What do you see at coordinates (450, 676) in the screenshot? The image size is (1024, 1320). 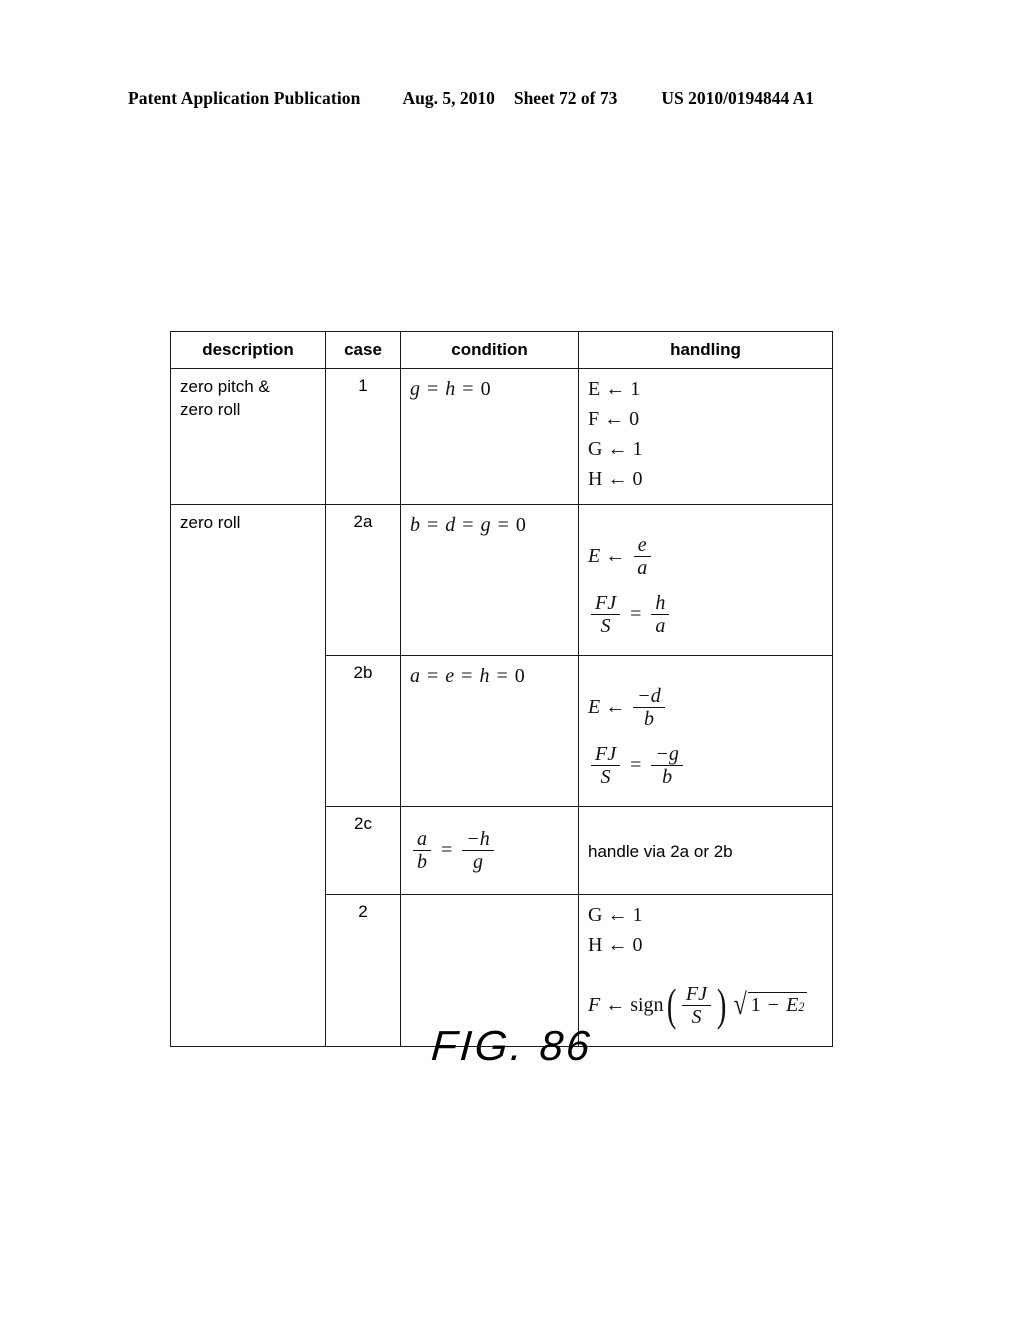 I see `condition-term: e` at bounding box center [450, 676].